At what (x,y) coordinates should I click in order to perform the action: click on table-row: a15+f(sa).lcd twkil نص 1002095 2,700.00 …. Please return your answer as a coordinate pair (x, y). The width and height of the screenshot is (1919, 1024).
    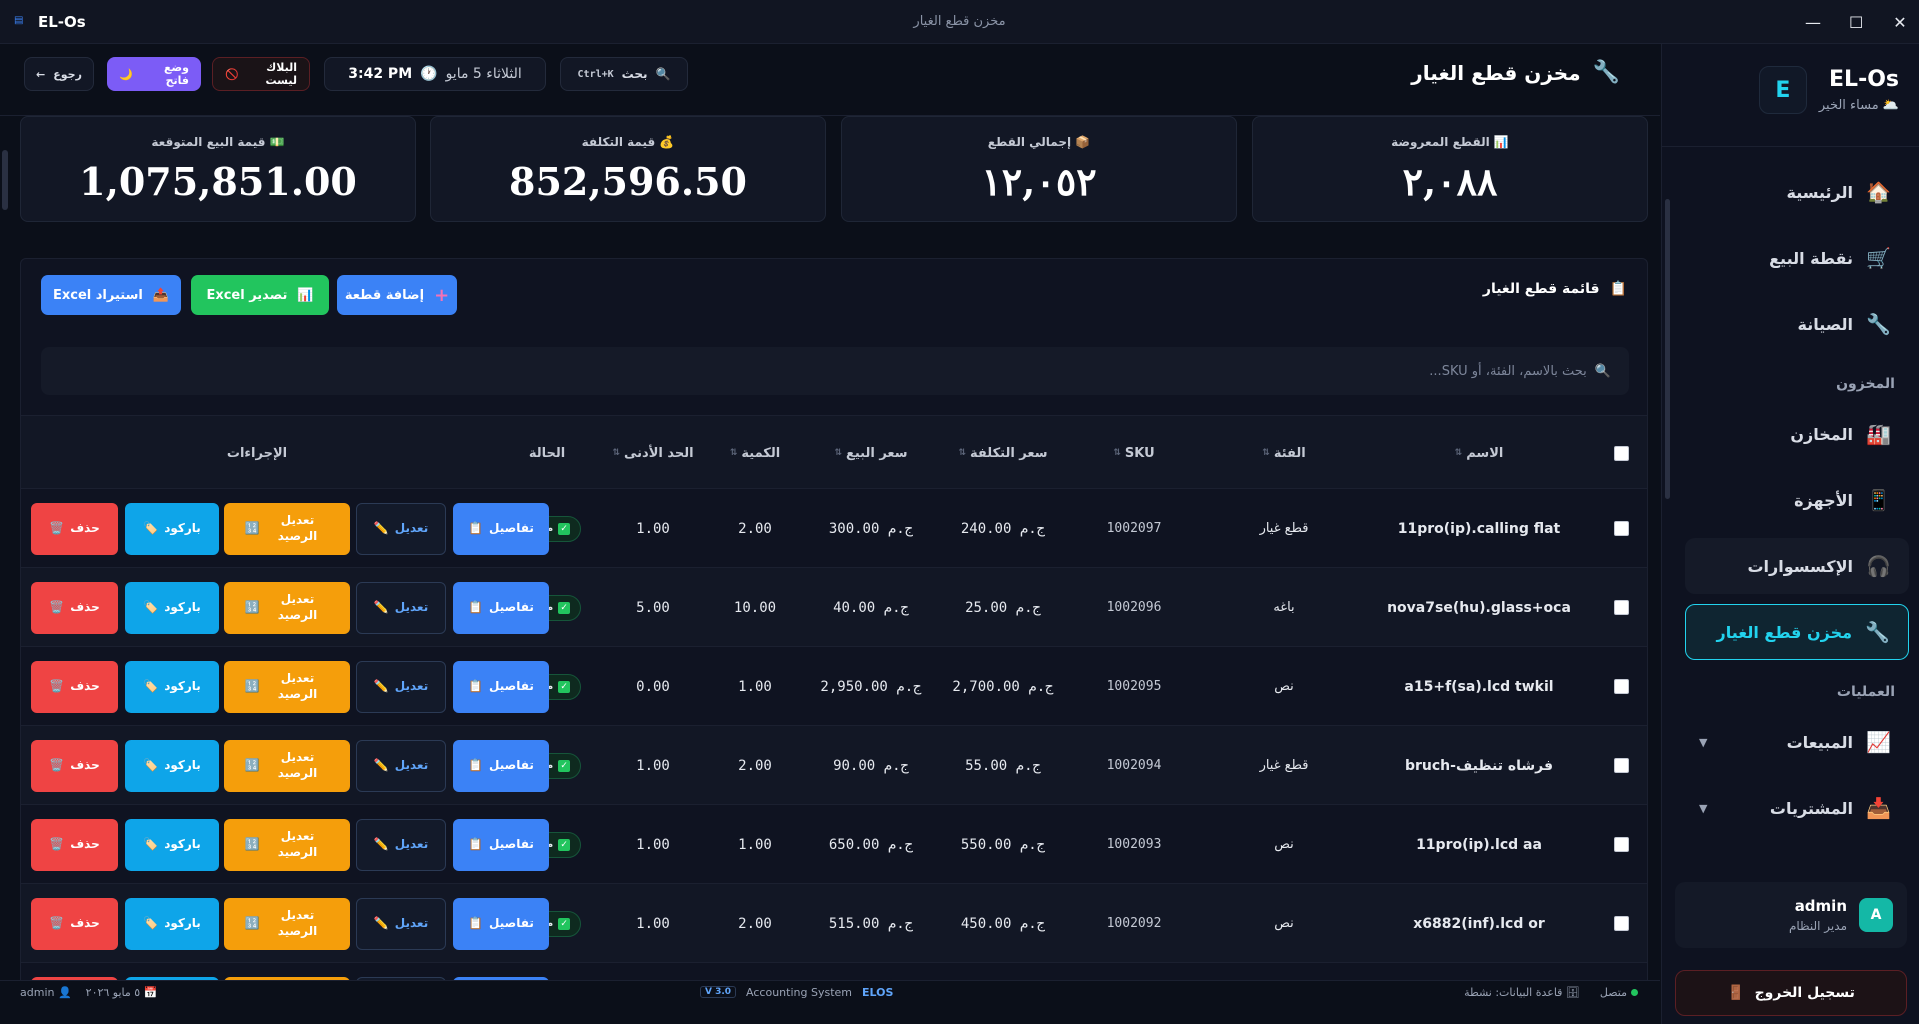
    Looking at the image, I should click on (834, 686).